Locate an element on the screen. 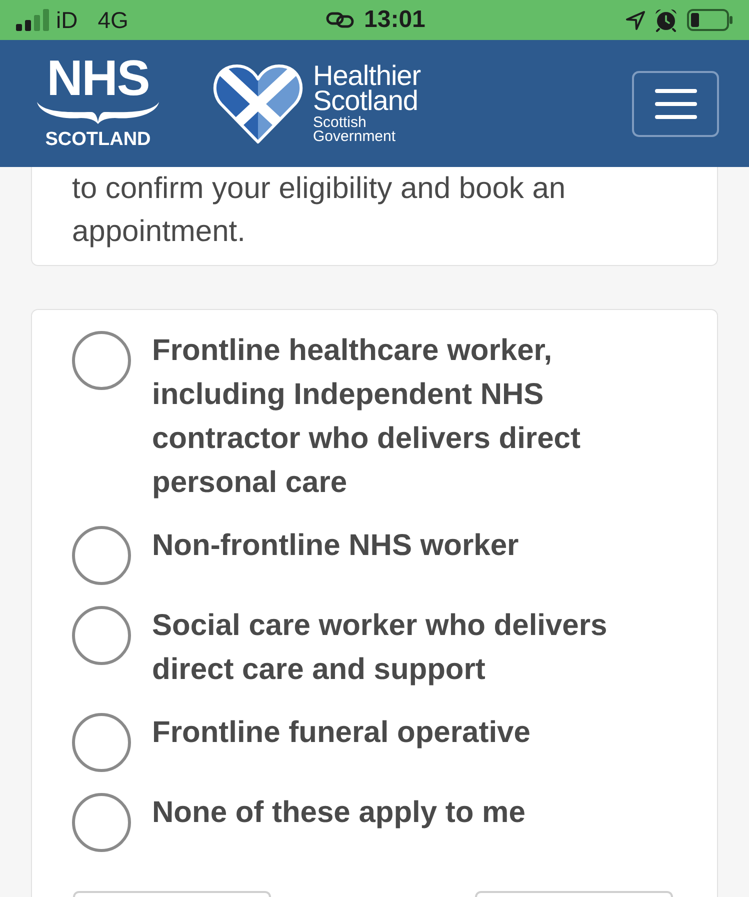 The image size is (749, 897). option-label: Frontline healthcare worker, including Independent NHS contractor who delivers direct personal care is located at coordinates (397, 417).